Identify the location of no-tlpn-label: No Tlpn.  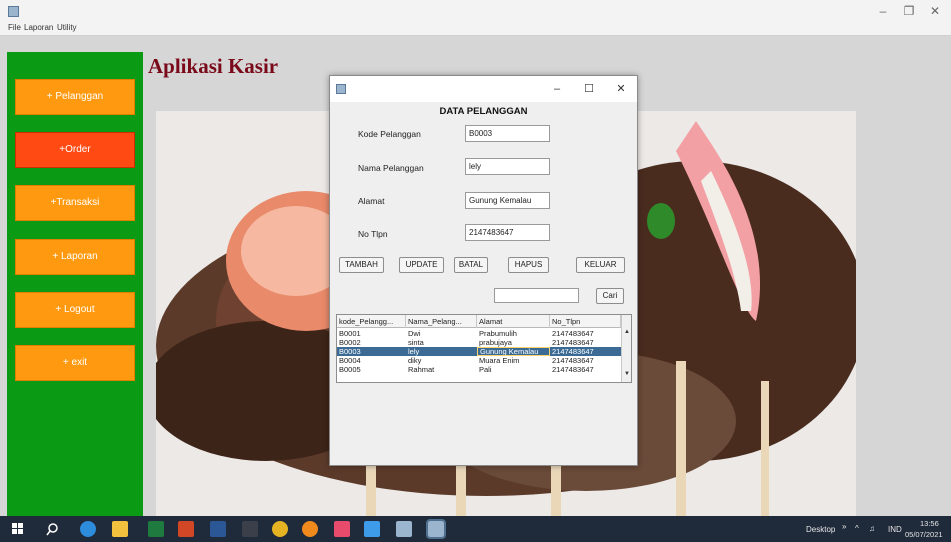
(373, 234).